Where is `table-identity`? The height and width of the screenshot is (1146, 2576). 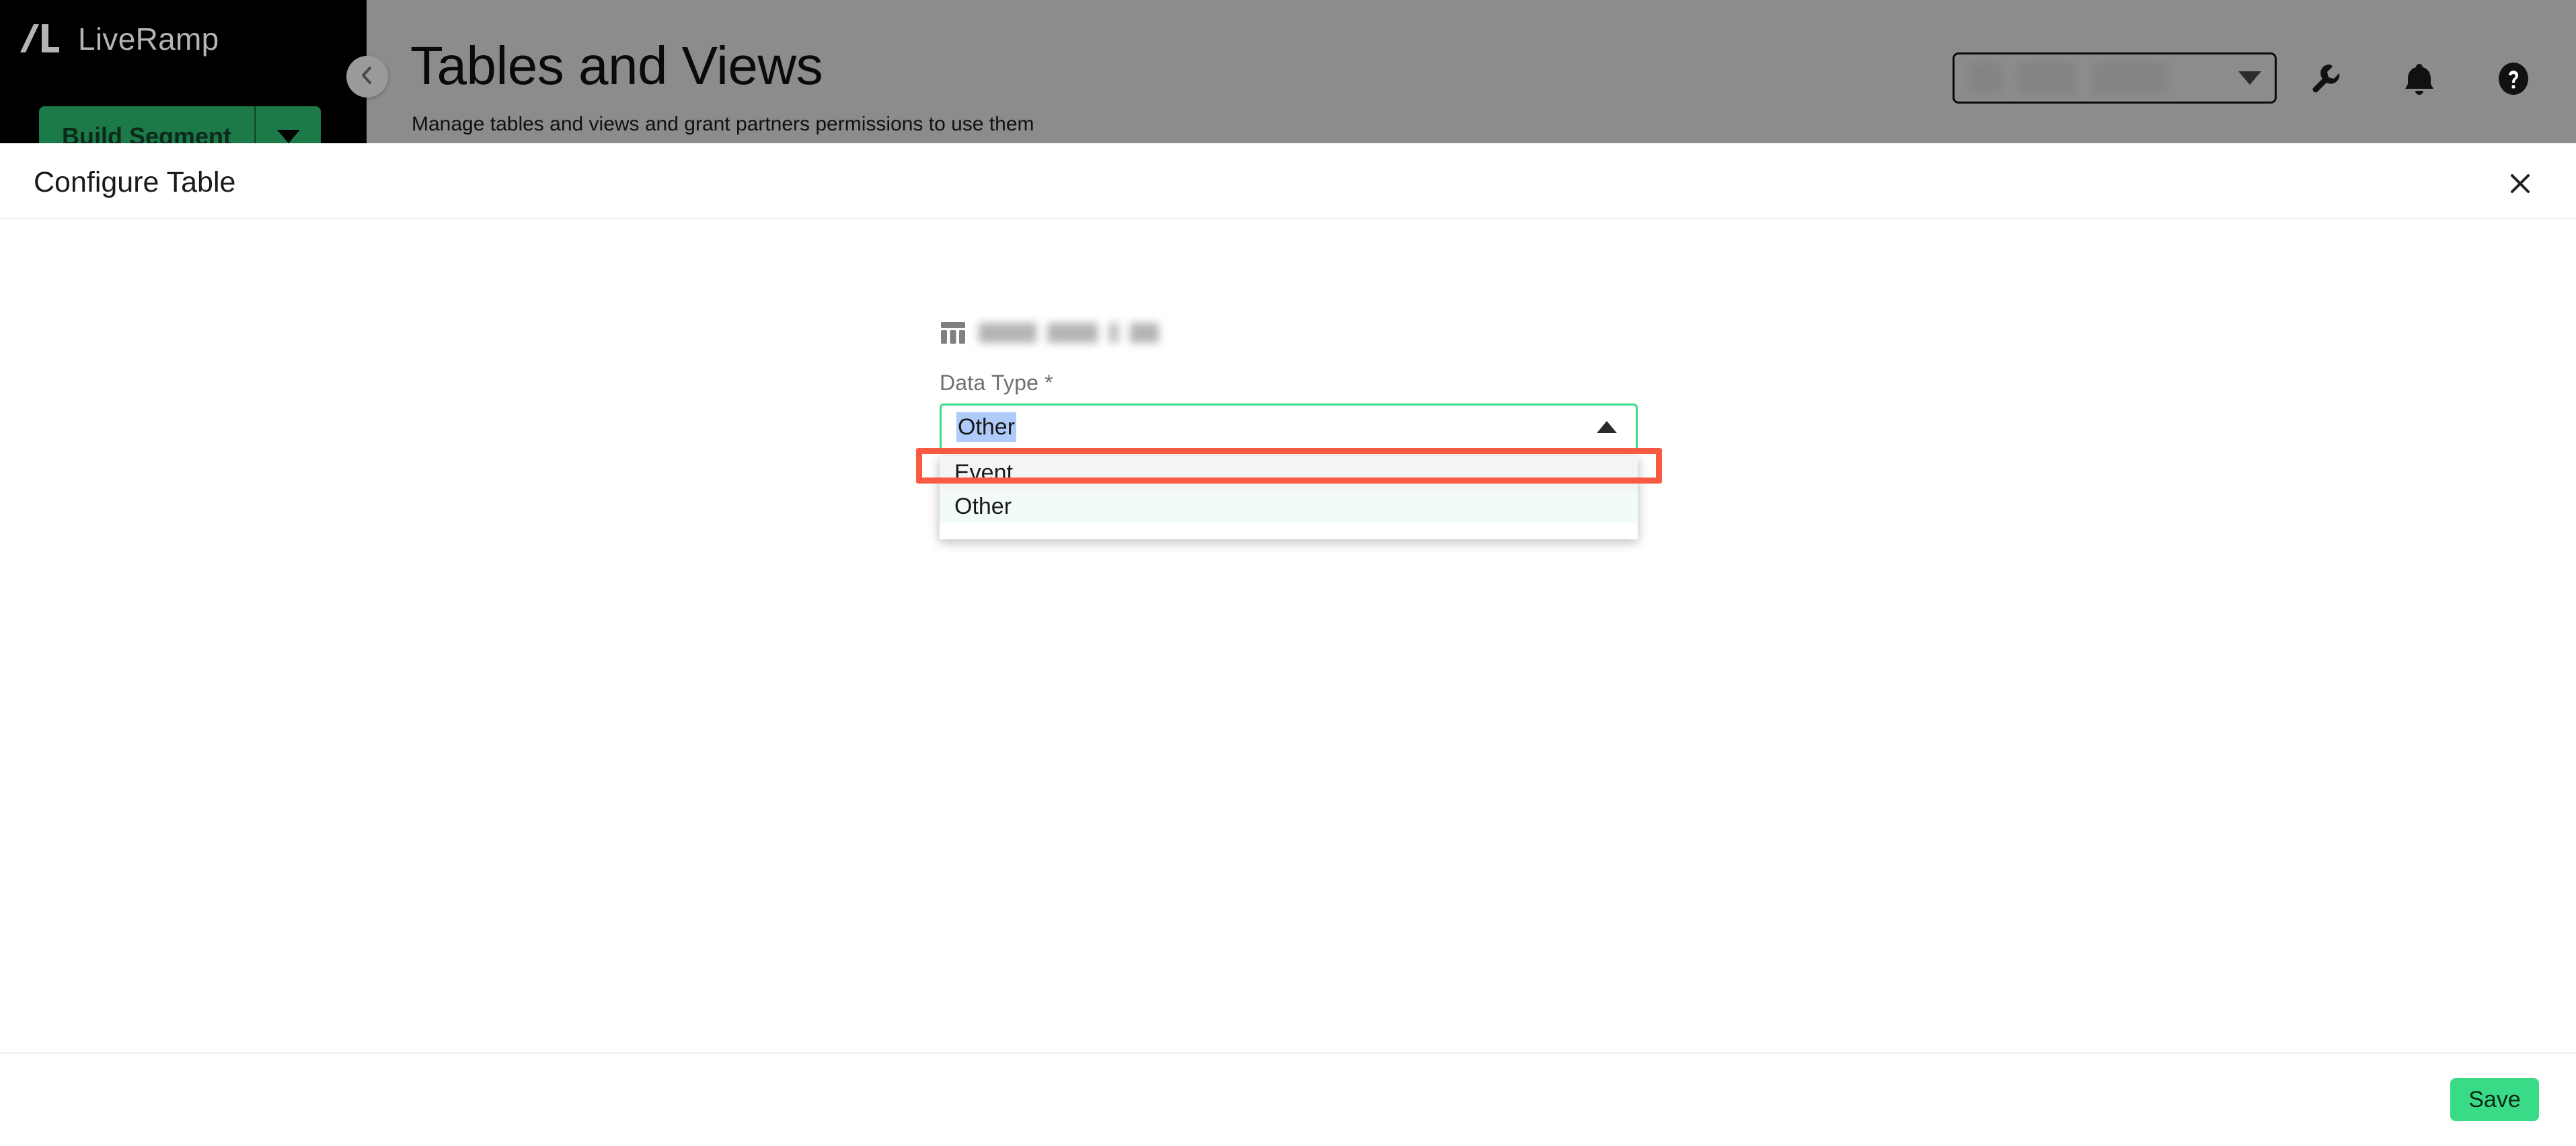 table-identity is located at coordinates (1296, 332).